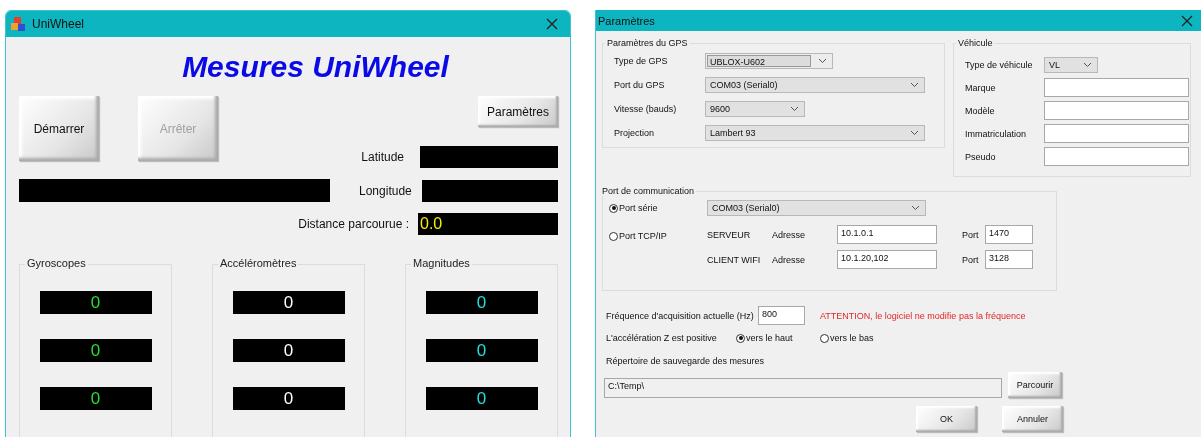 This screenshot has width=1201, height=437. What do you see at coordinates (1009, 259) in the screenshot?
I see `port-field: 3128` at bounding box center [1009, 259].